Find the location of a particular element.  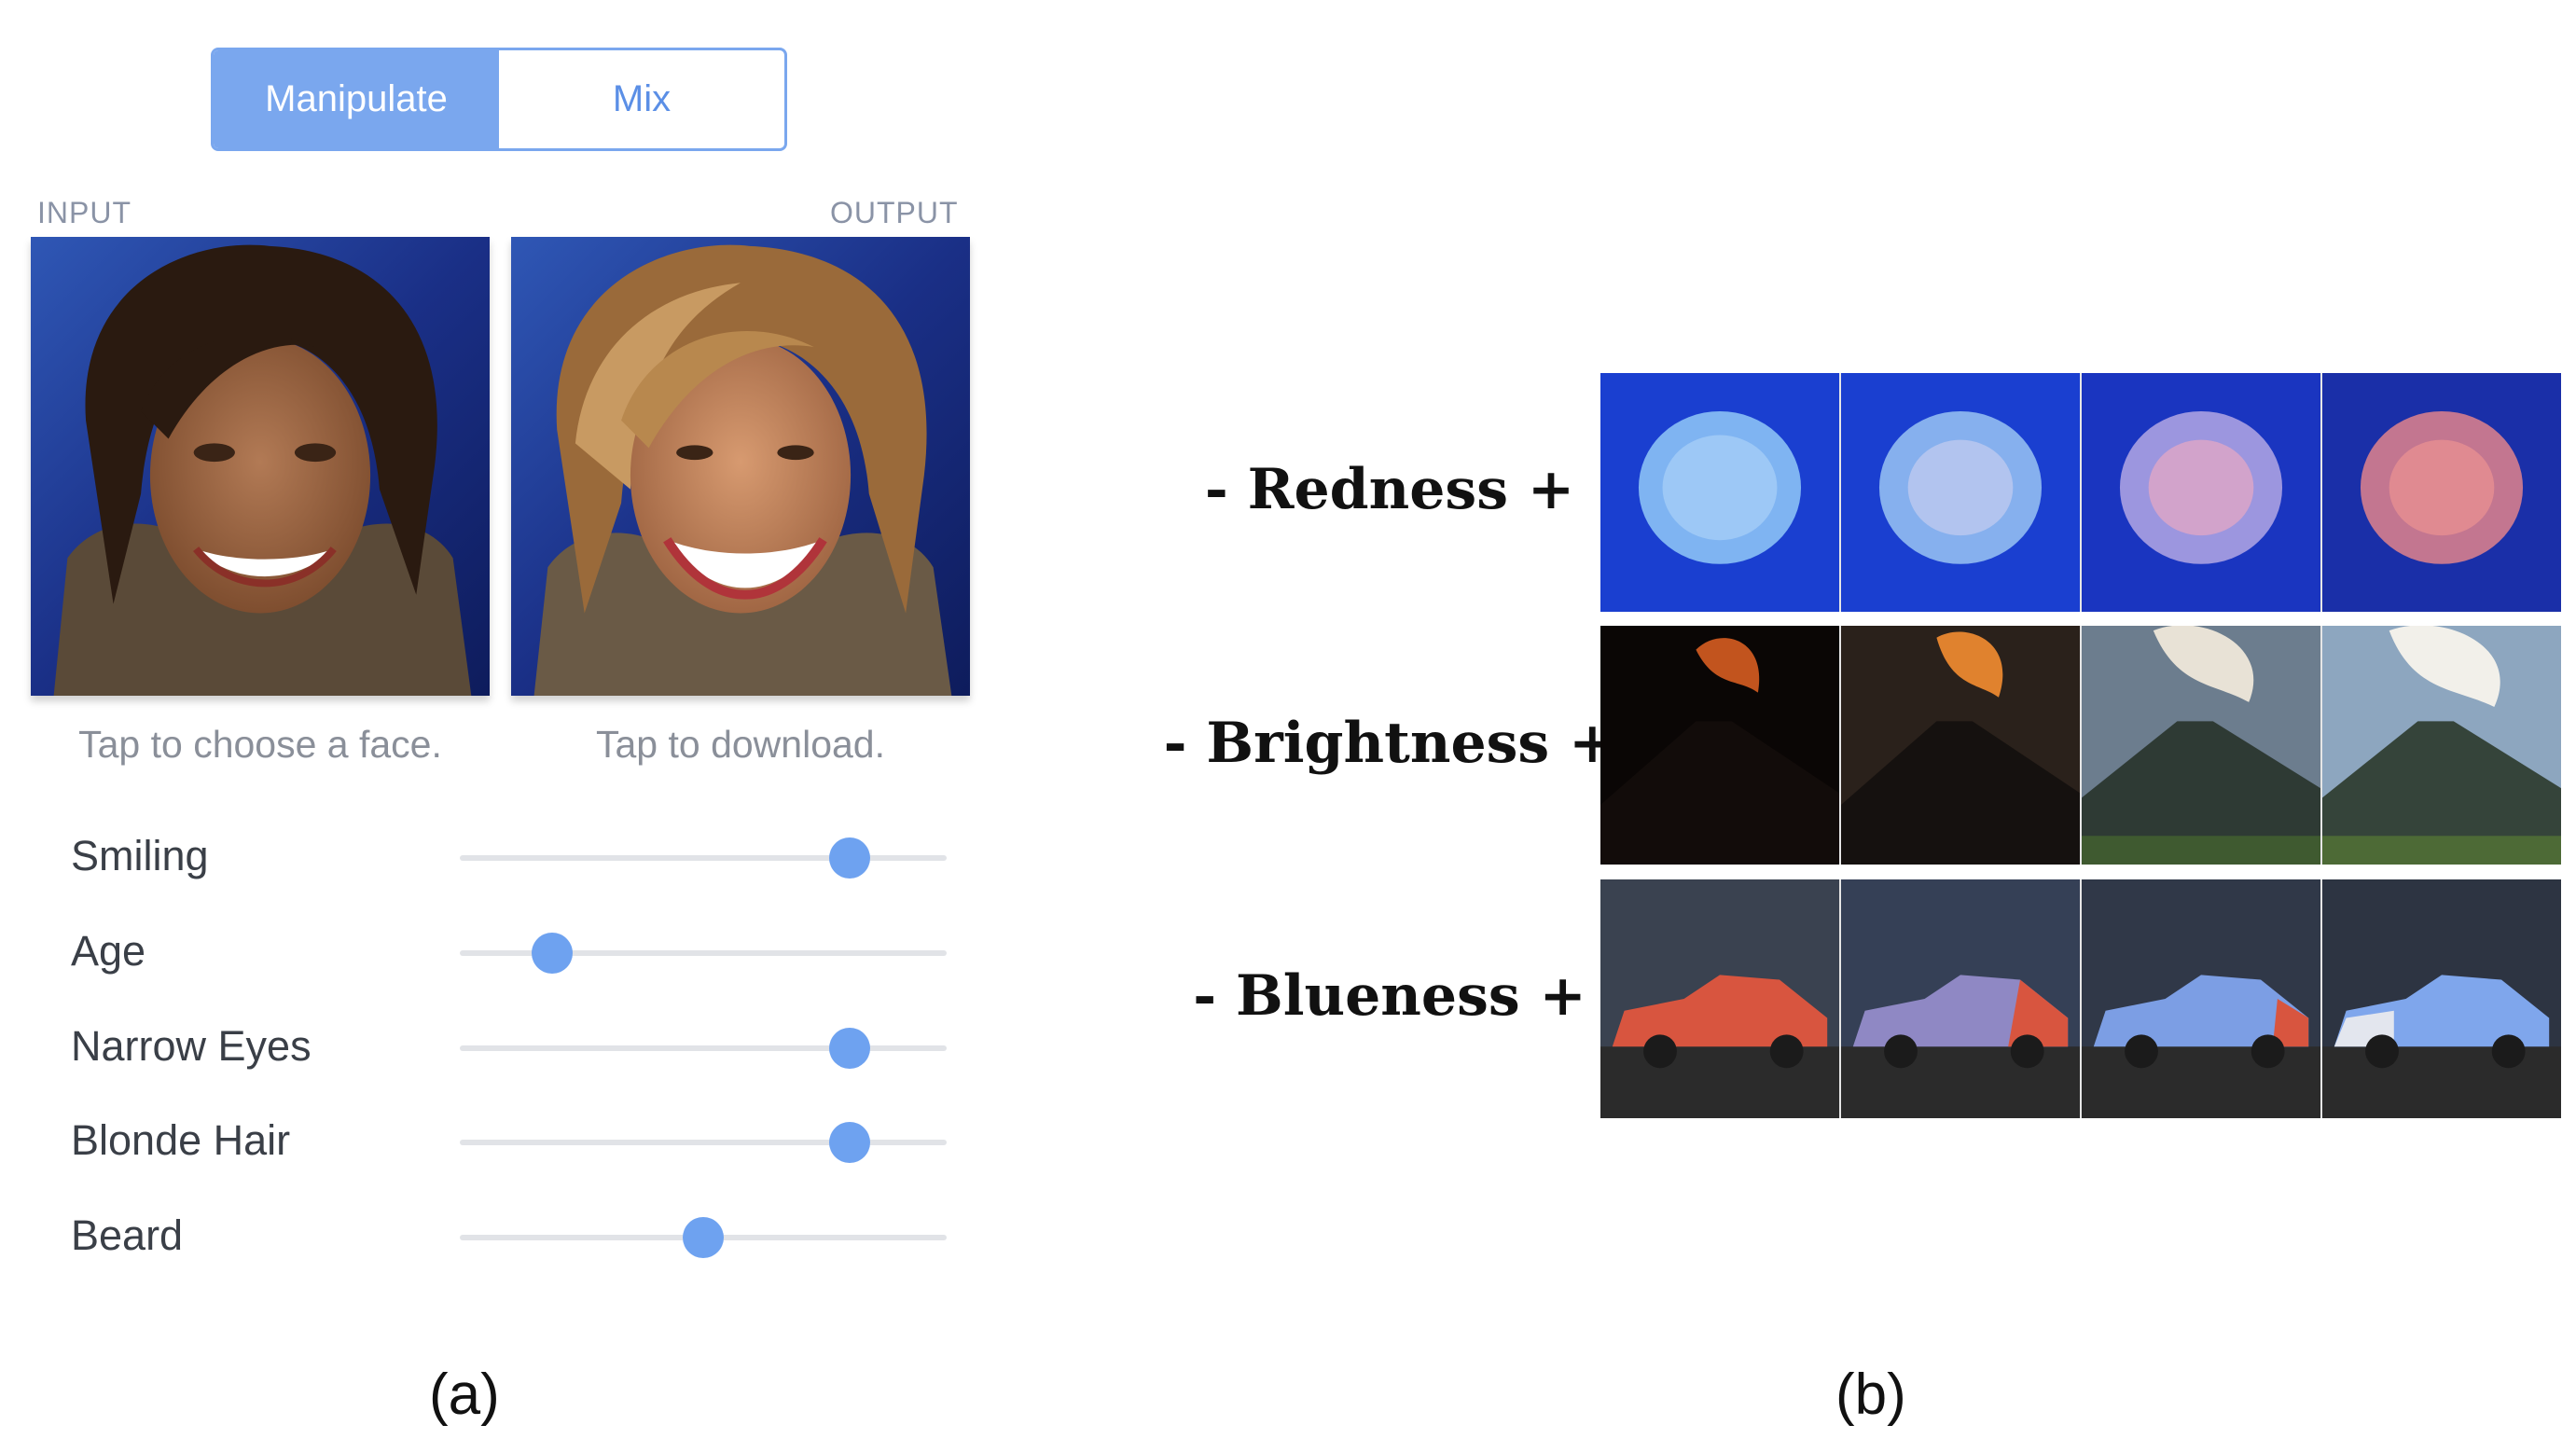

beard-slider is located at coordinates (703, 1237).